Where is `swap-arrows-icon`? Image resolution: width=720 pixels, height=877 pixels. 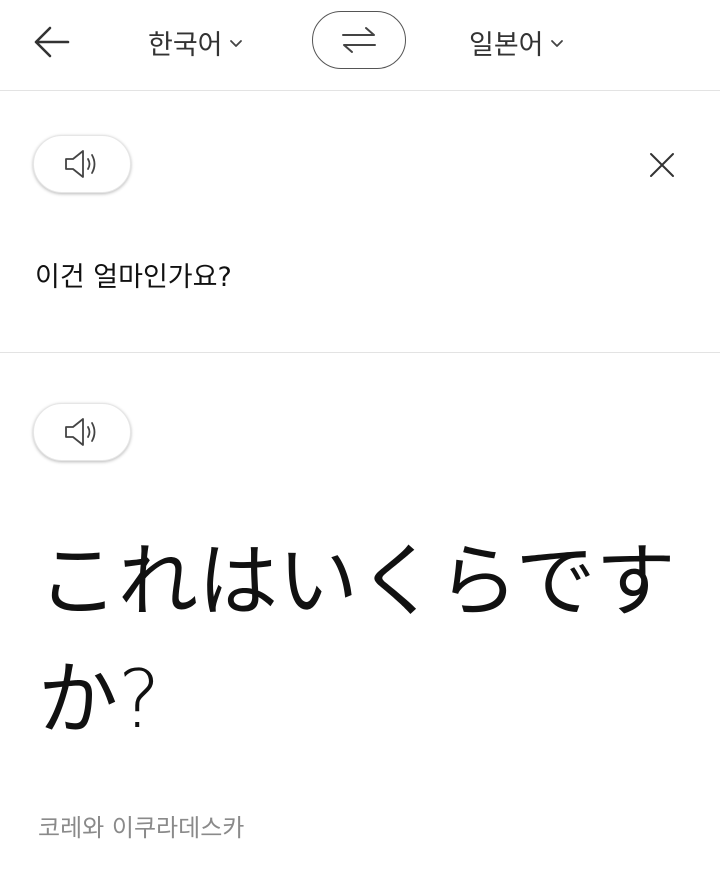
swap-arrows-icon is located at coordinates (359, 40).